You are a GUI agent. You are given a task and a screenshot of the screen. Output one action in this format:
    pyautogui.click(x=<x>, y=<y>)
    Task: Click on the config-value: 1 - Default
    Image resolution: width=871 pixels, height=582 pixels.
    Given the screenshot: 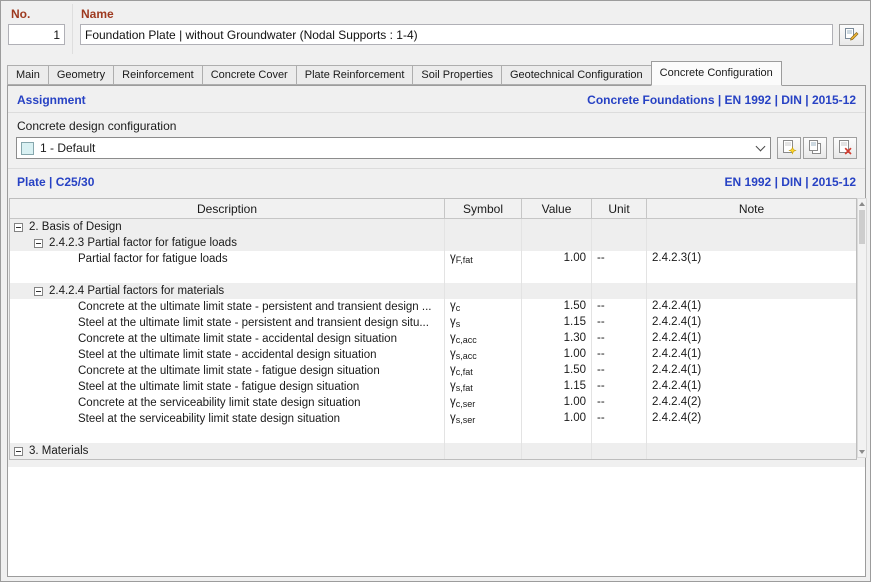 What is the action you would take?
    pyautogui.click(x=68, y=148)
    